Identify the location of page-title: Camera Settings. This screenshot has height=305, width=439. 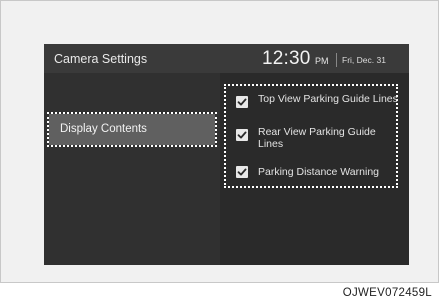
(101, 59).